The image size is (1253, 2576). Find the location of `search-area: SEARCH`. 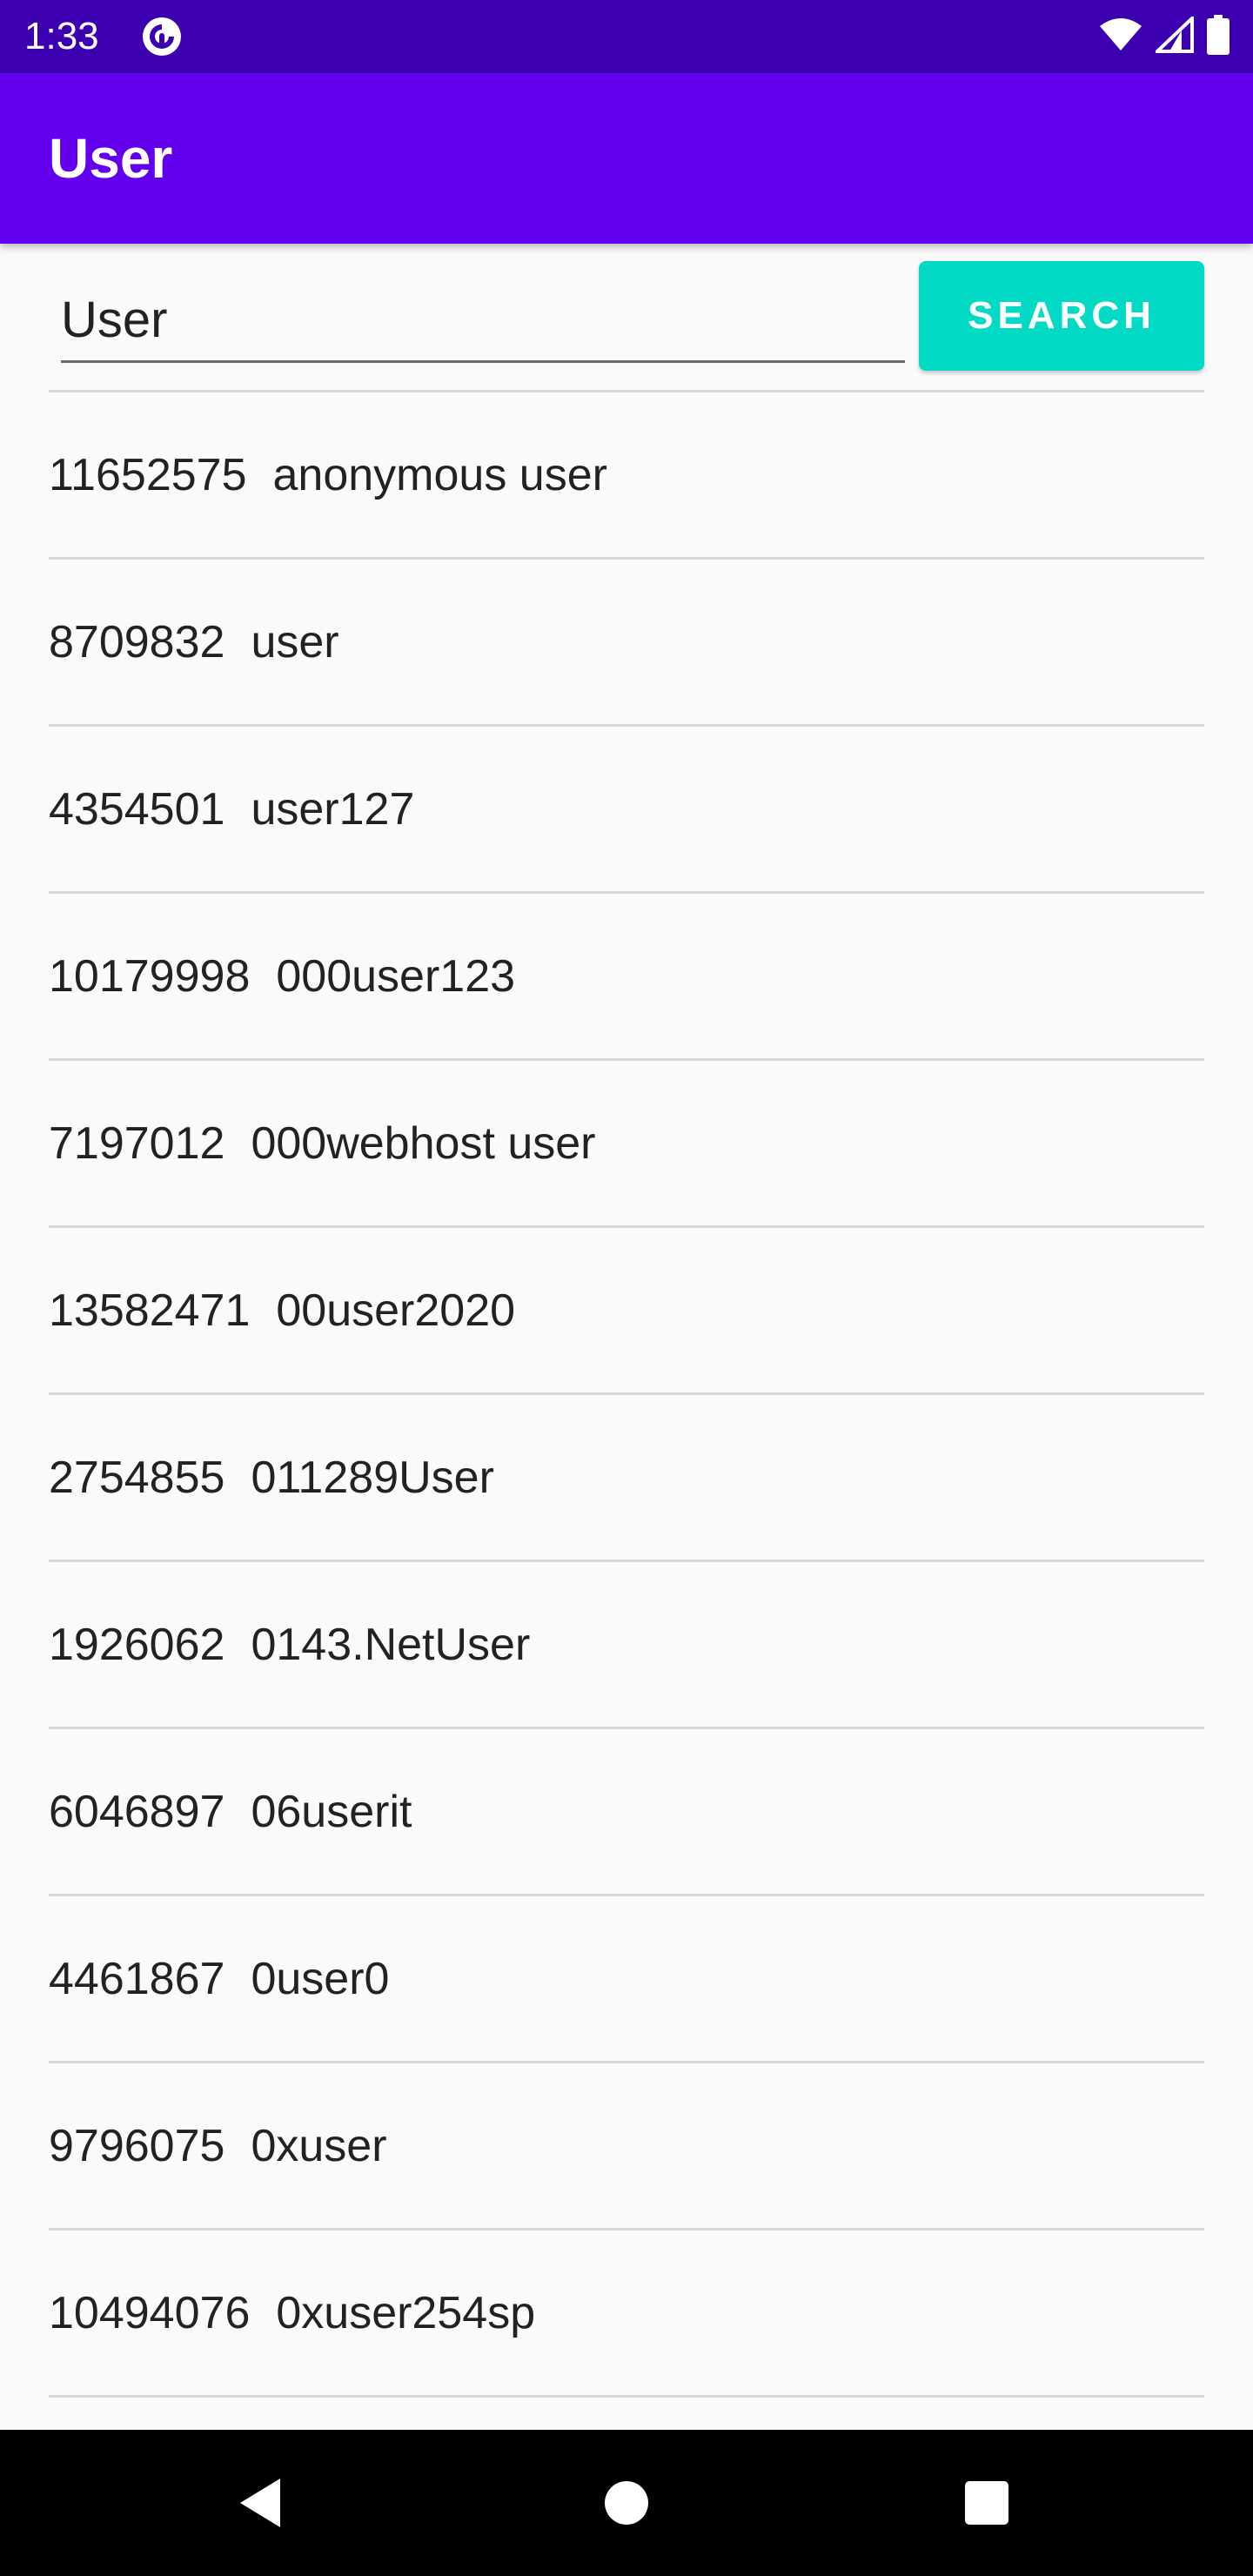

search-area: SEARCH is located at coordinates (626, 318).